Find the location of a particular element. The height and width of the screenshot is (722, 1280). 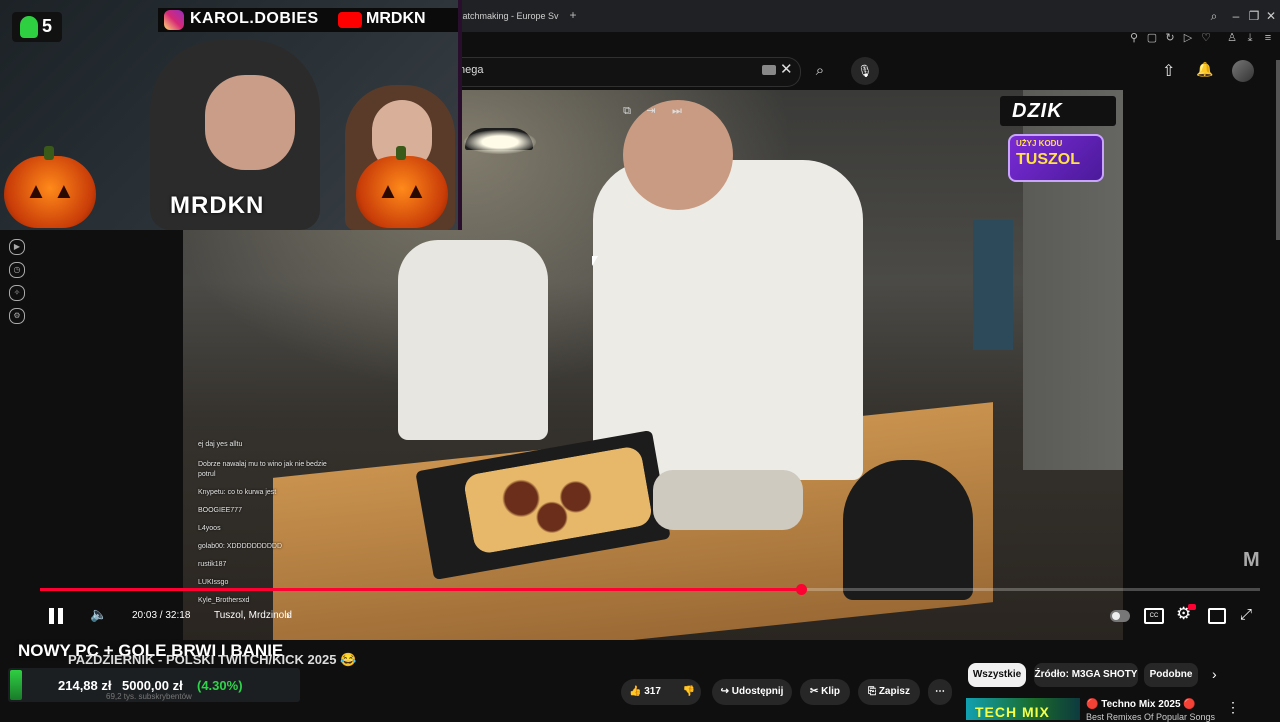

pause-button is located at coordinates (56, 616).